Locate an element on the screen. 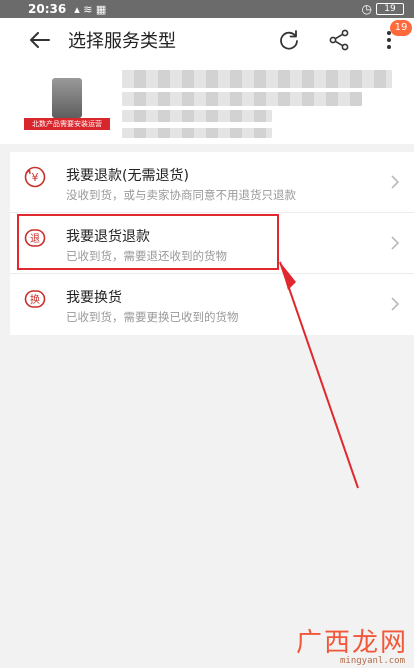 The width and height of the screenshot is (414, 668). more-button: 19 is located at coordinates (389, 40).